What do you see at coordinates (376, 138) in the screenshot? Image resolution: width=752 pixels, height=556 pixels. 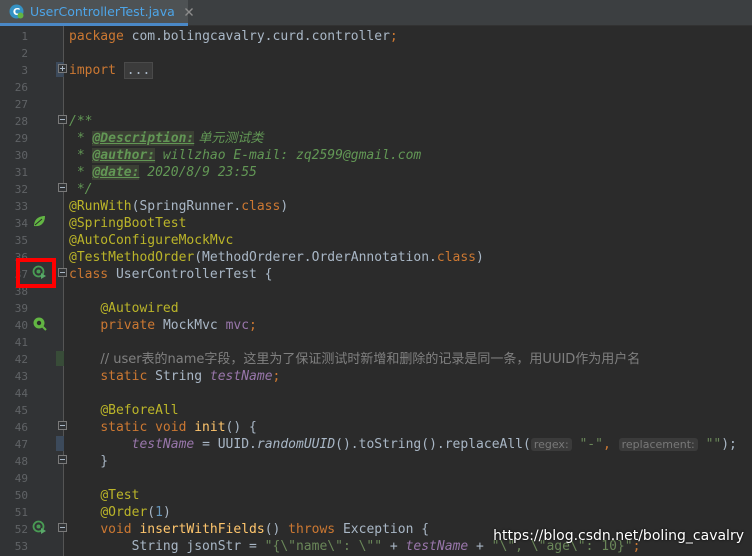 I see `code-line: 29 * @Description: 单元测试类` at bounding box center [376, 138].